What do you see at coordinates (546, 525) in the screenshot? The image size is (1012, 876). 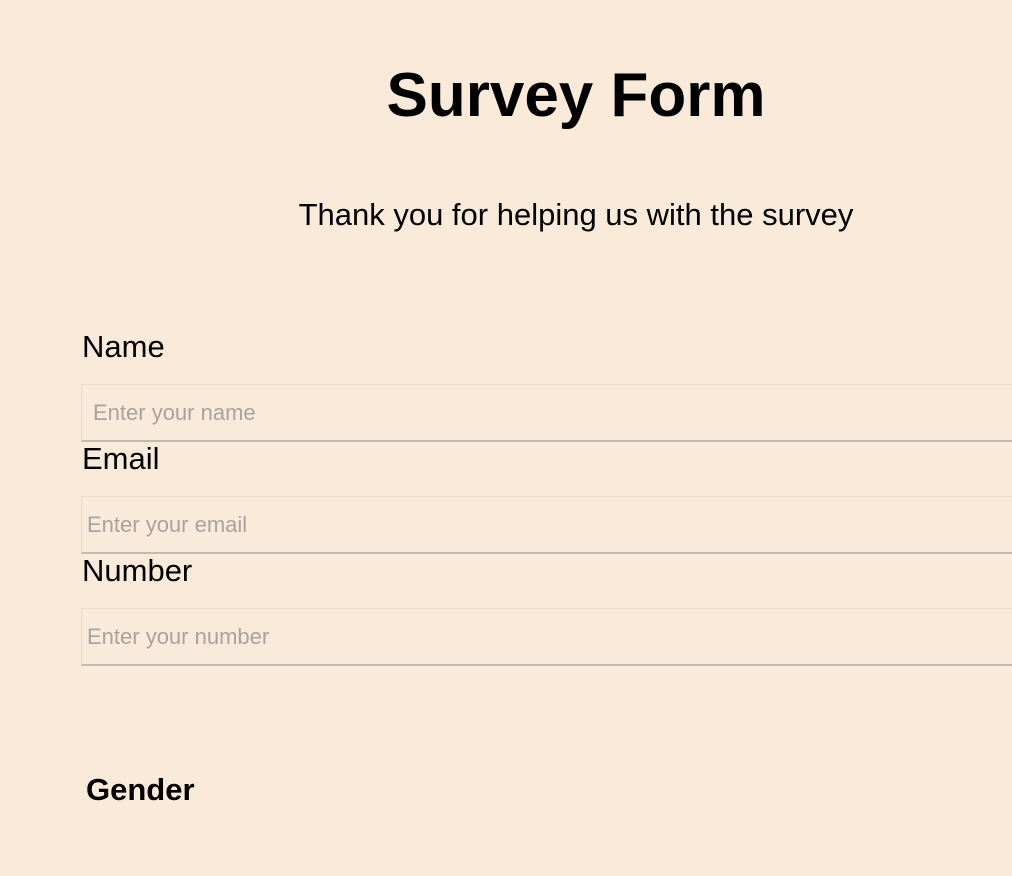 I see `email-input` at bounding box center [546, 525].